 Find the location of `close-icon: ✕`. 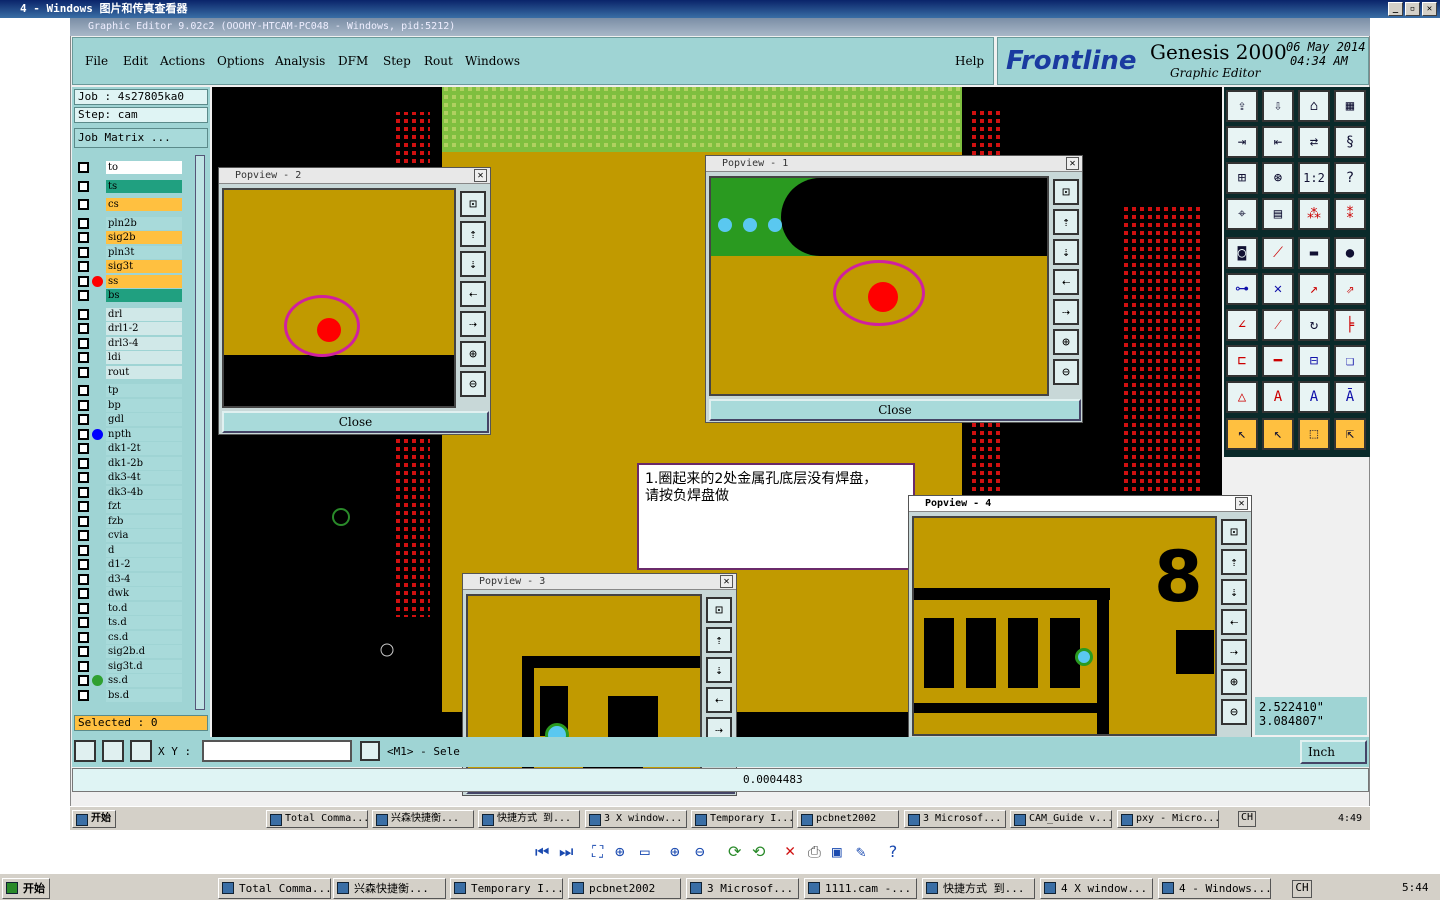

close-icon: ✕ is located at coordinates (1429, 9).